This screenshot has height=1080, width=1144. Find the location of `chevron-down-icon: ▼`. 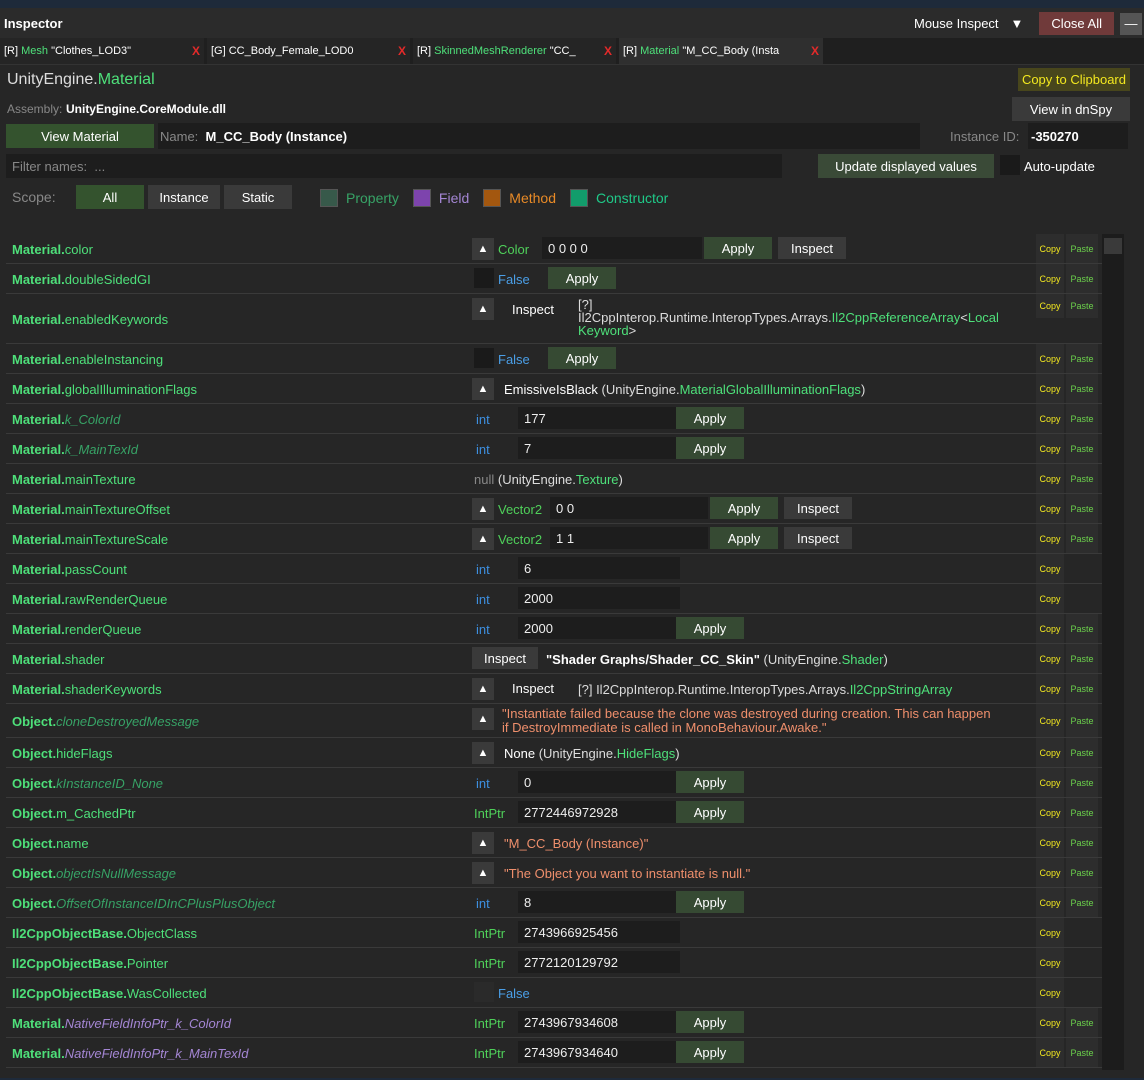

chevron-down-icon: ▼ is located at coordinates (1017, 23).